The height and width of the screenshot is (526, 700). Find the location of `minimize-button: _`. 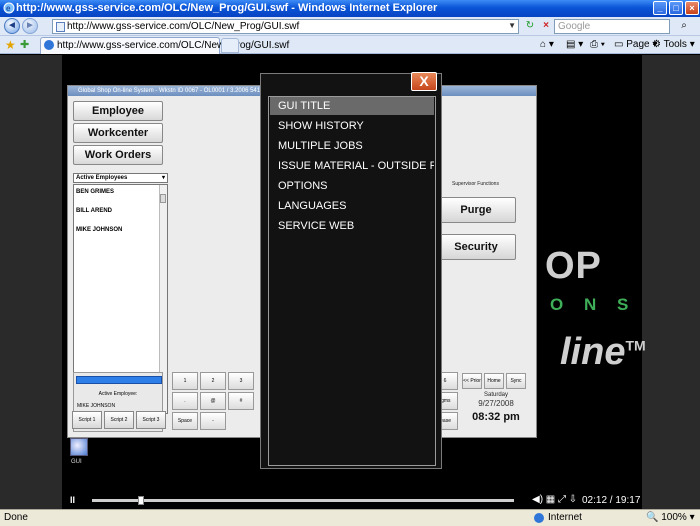

minimize-button: _ is located at coordinates (660, 8).